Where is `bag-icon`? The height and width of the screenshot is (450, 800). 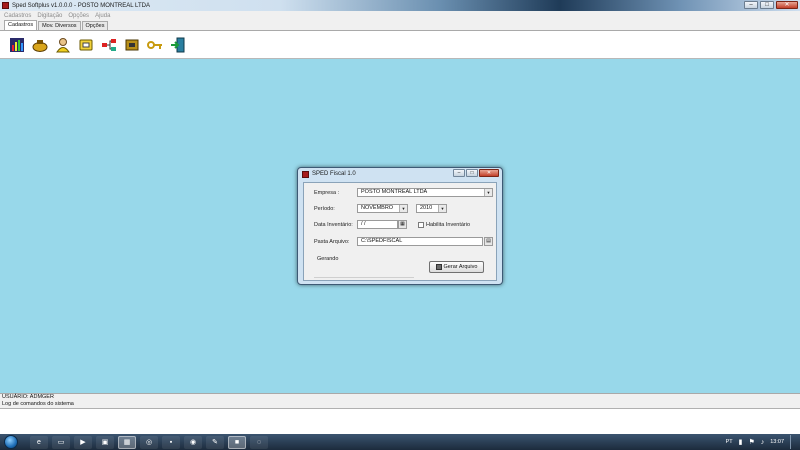
bag-icon is located at coordinates (39, 44).